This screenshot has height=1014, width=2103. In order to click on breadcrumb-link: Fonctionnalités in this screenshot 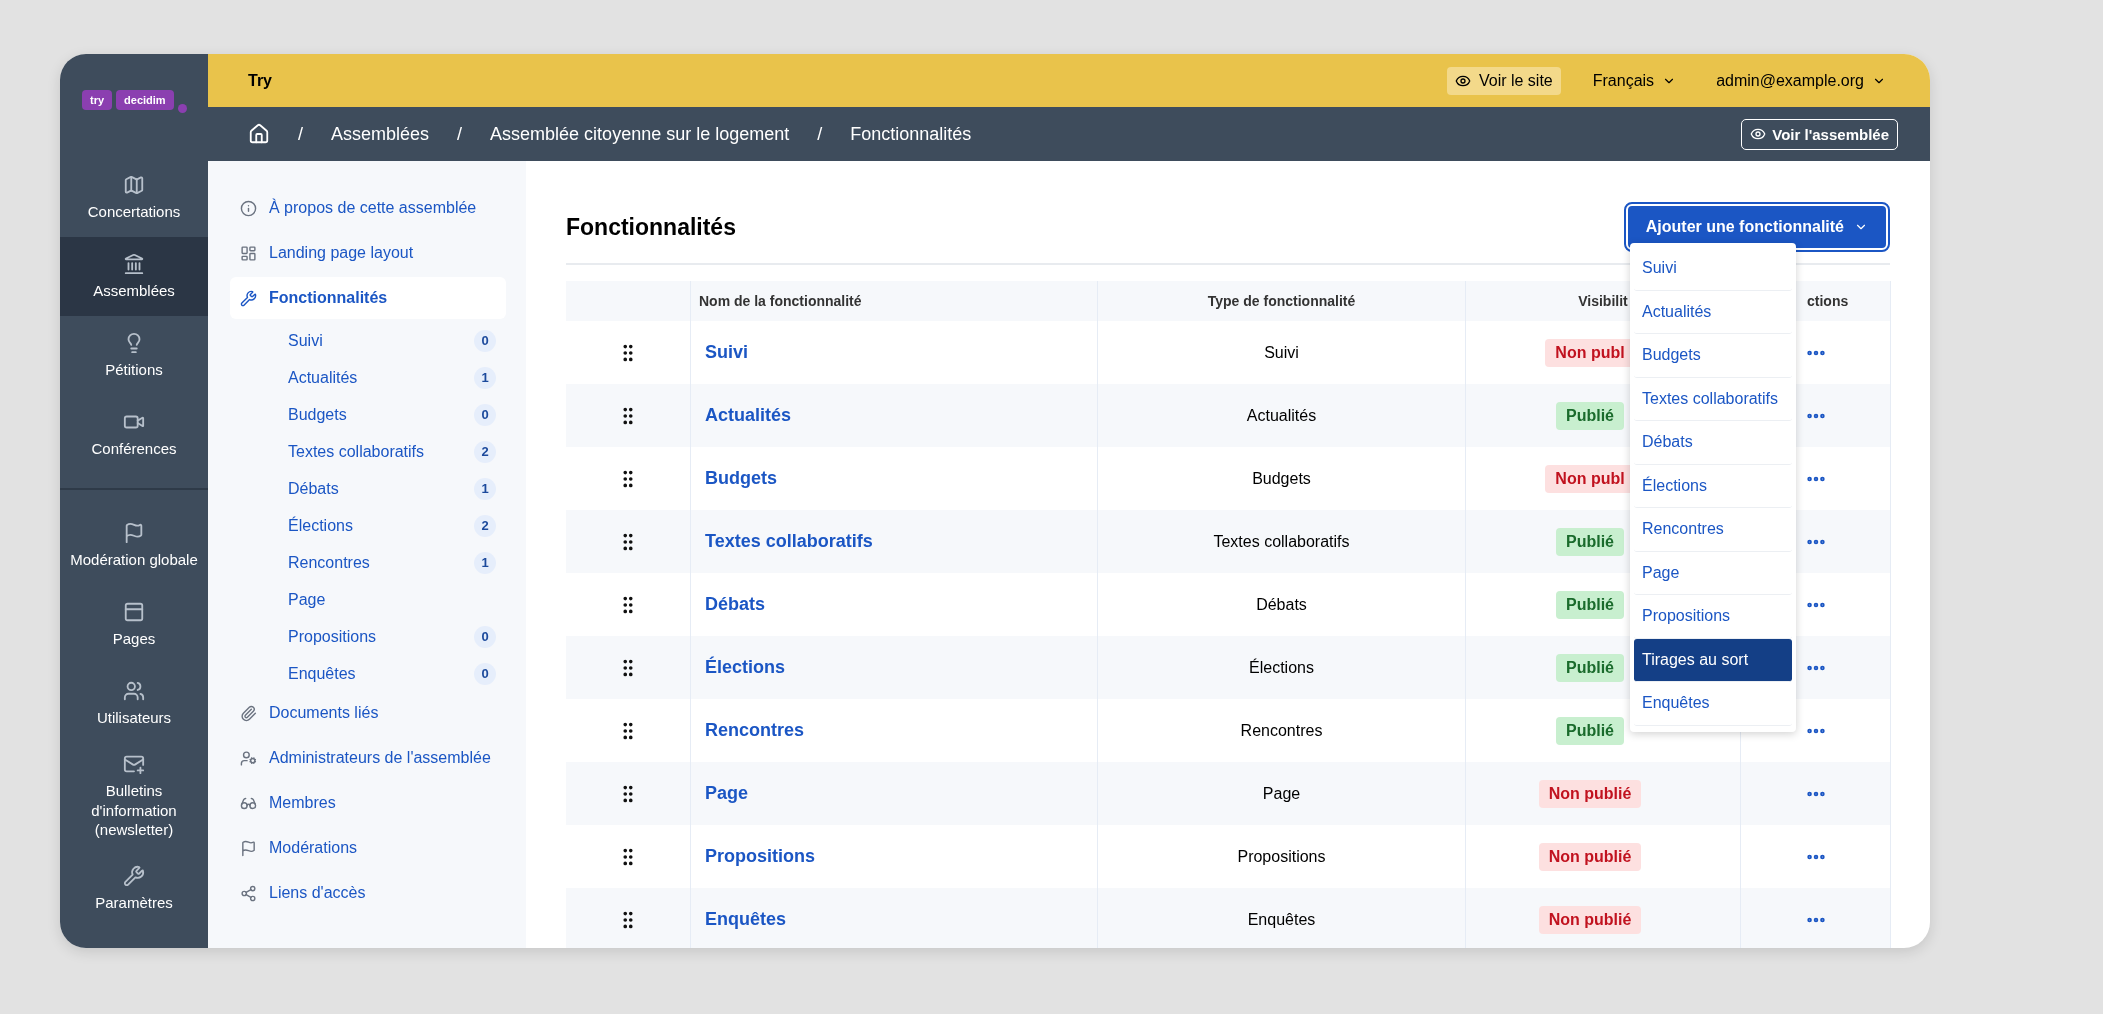, I will do `click(911, 134)`.